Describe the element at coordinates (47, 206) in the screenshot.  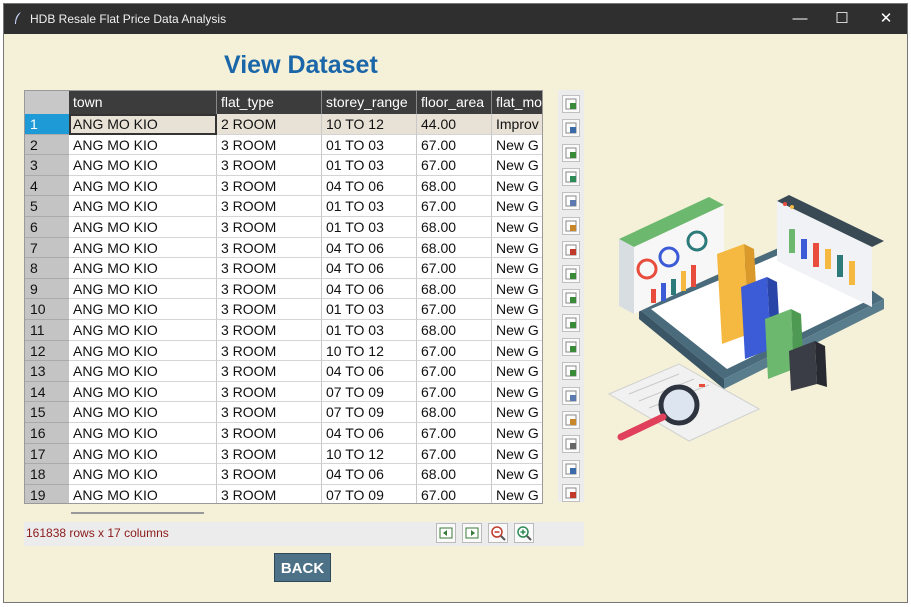
I see `row-header: 5` at that location.